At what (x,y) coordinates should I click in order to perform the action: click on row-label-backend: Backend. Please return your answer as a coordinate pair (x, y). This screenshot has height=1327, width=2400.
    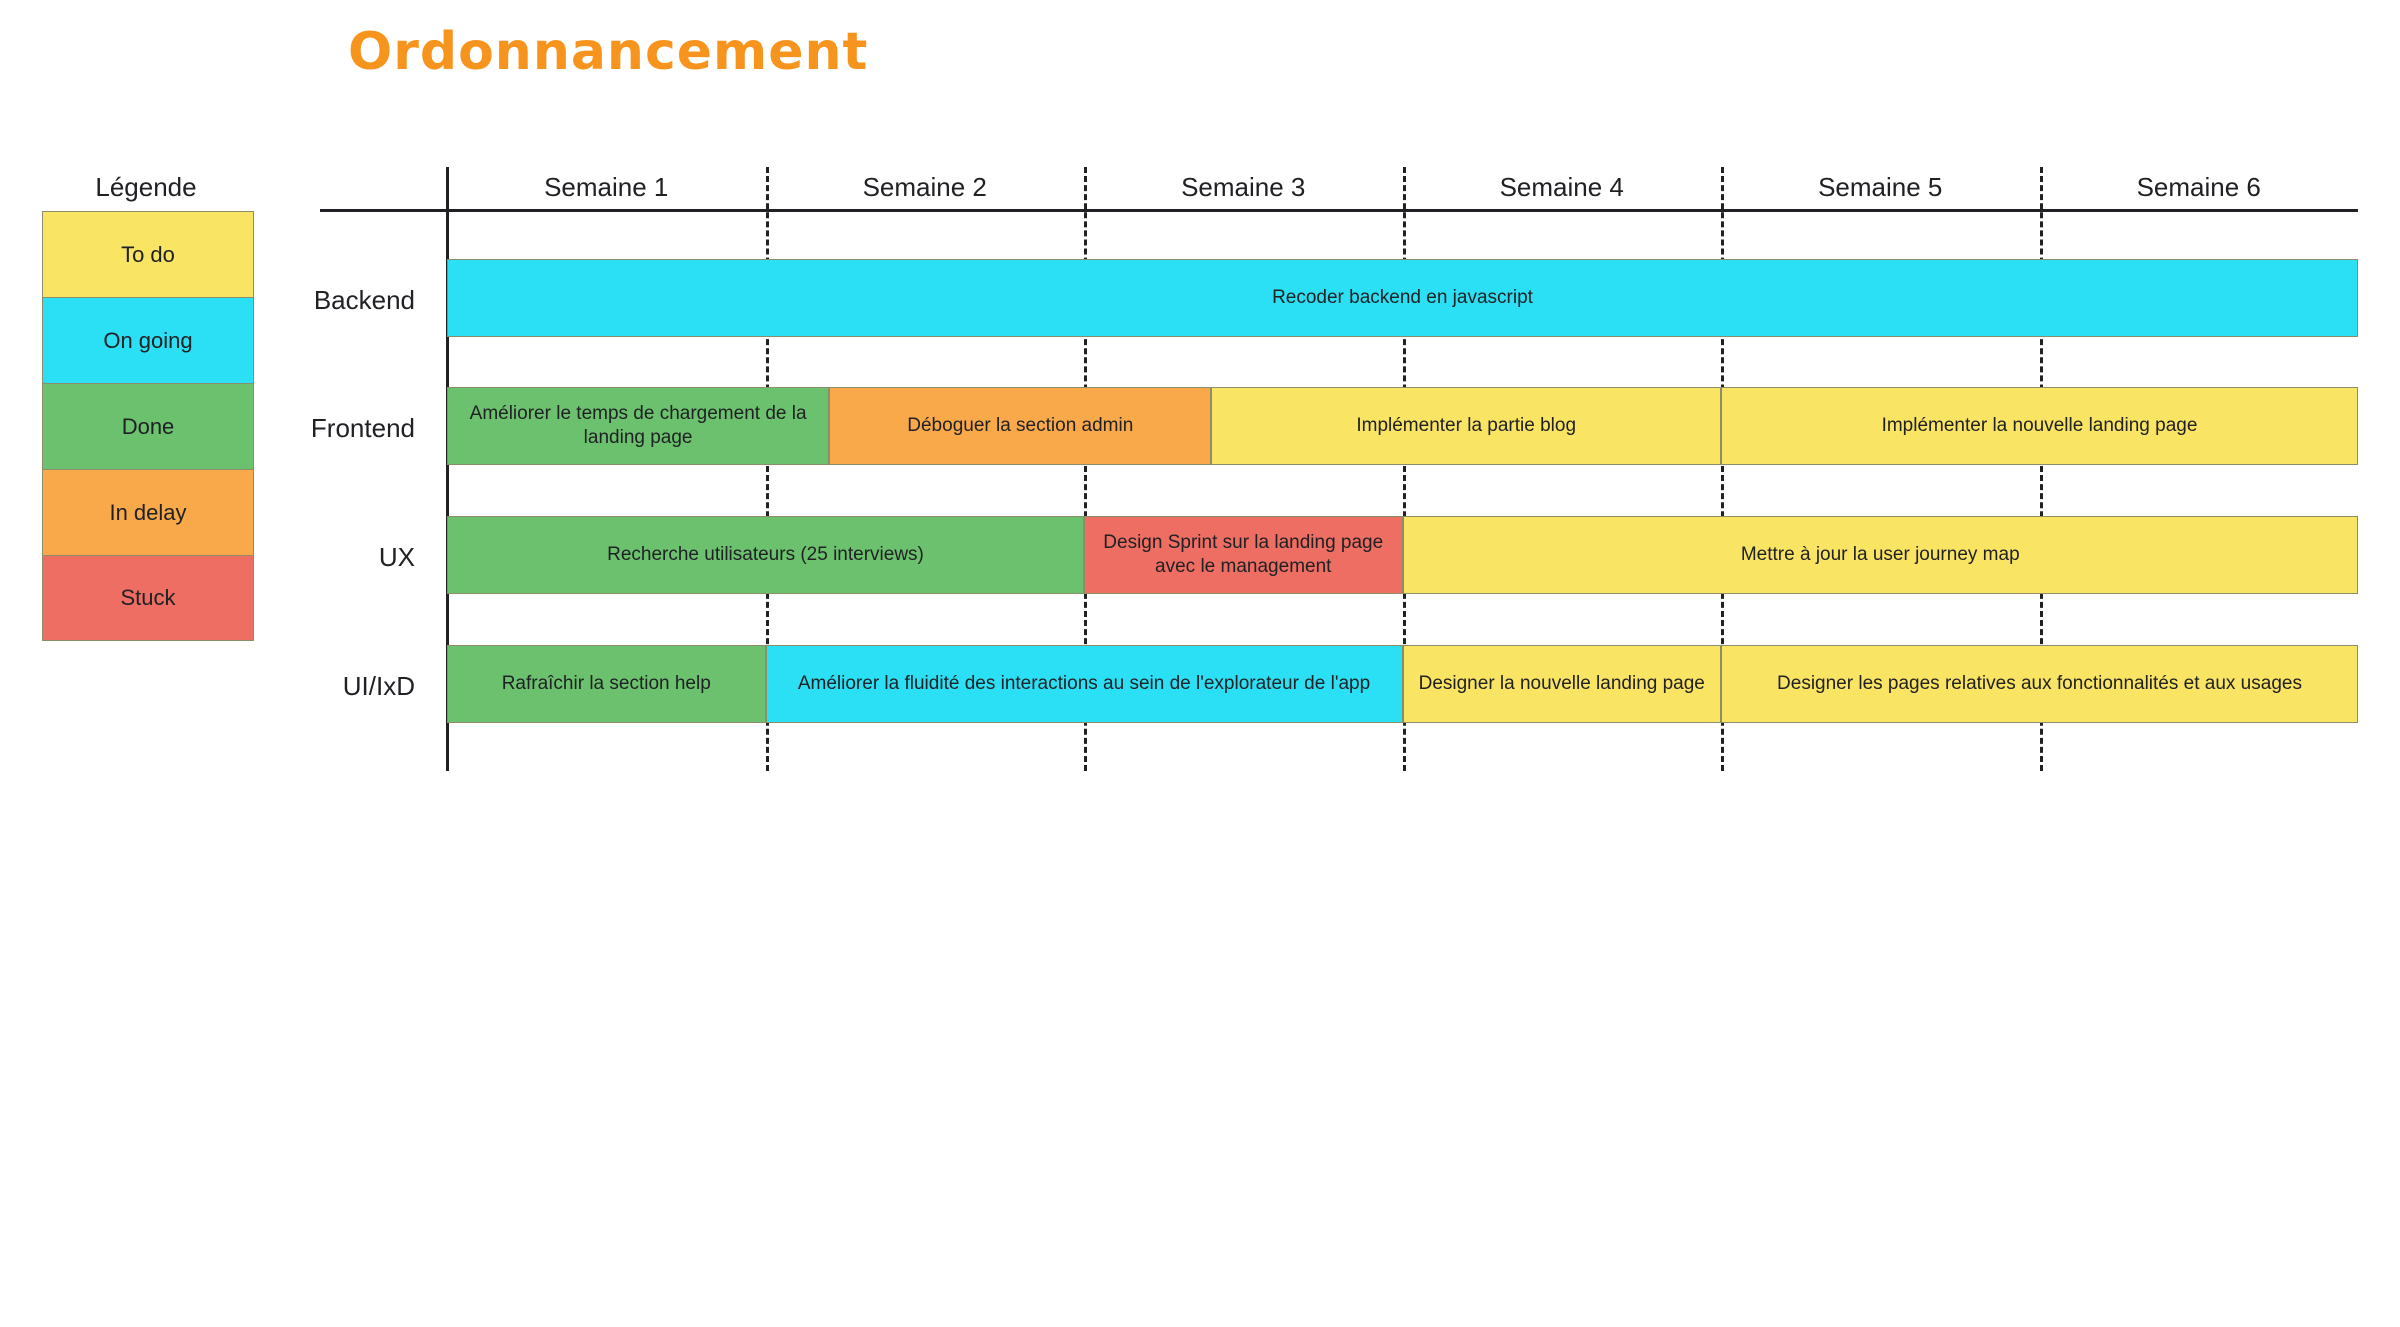
    Looking at the image, I should click on (364, 300).